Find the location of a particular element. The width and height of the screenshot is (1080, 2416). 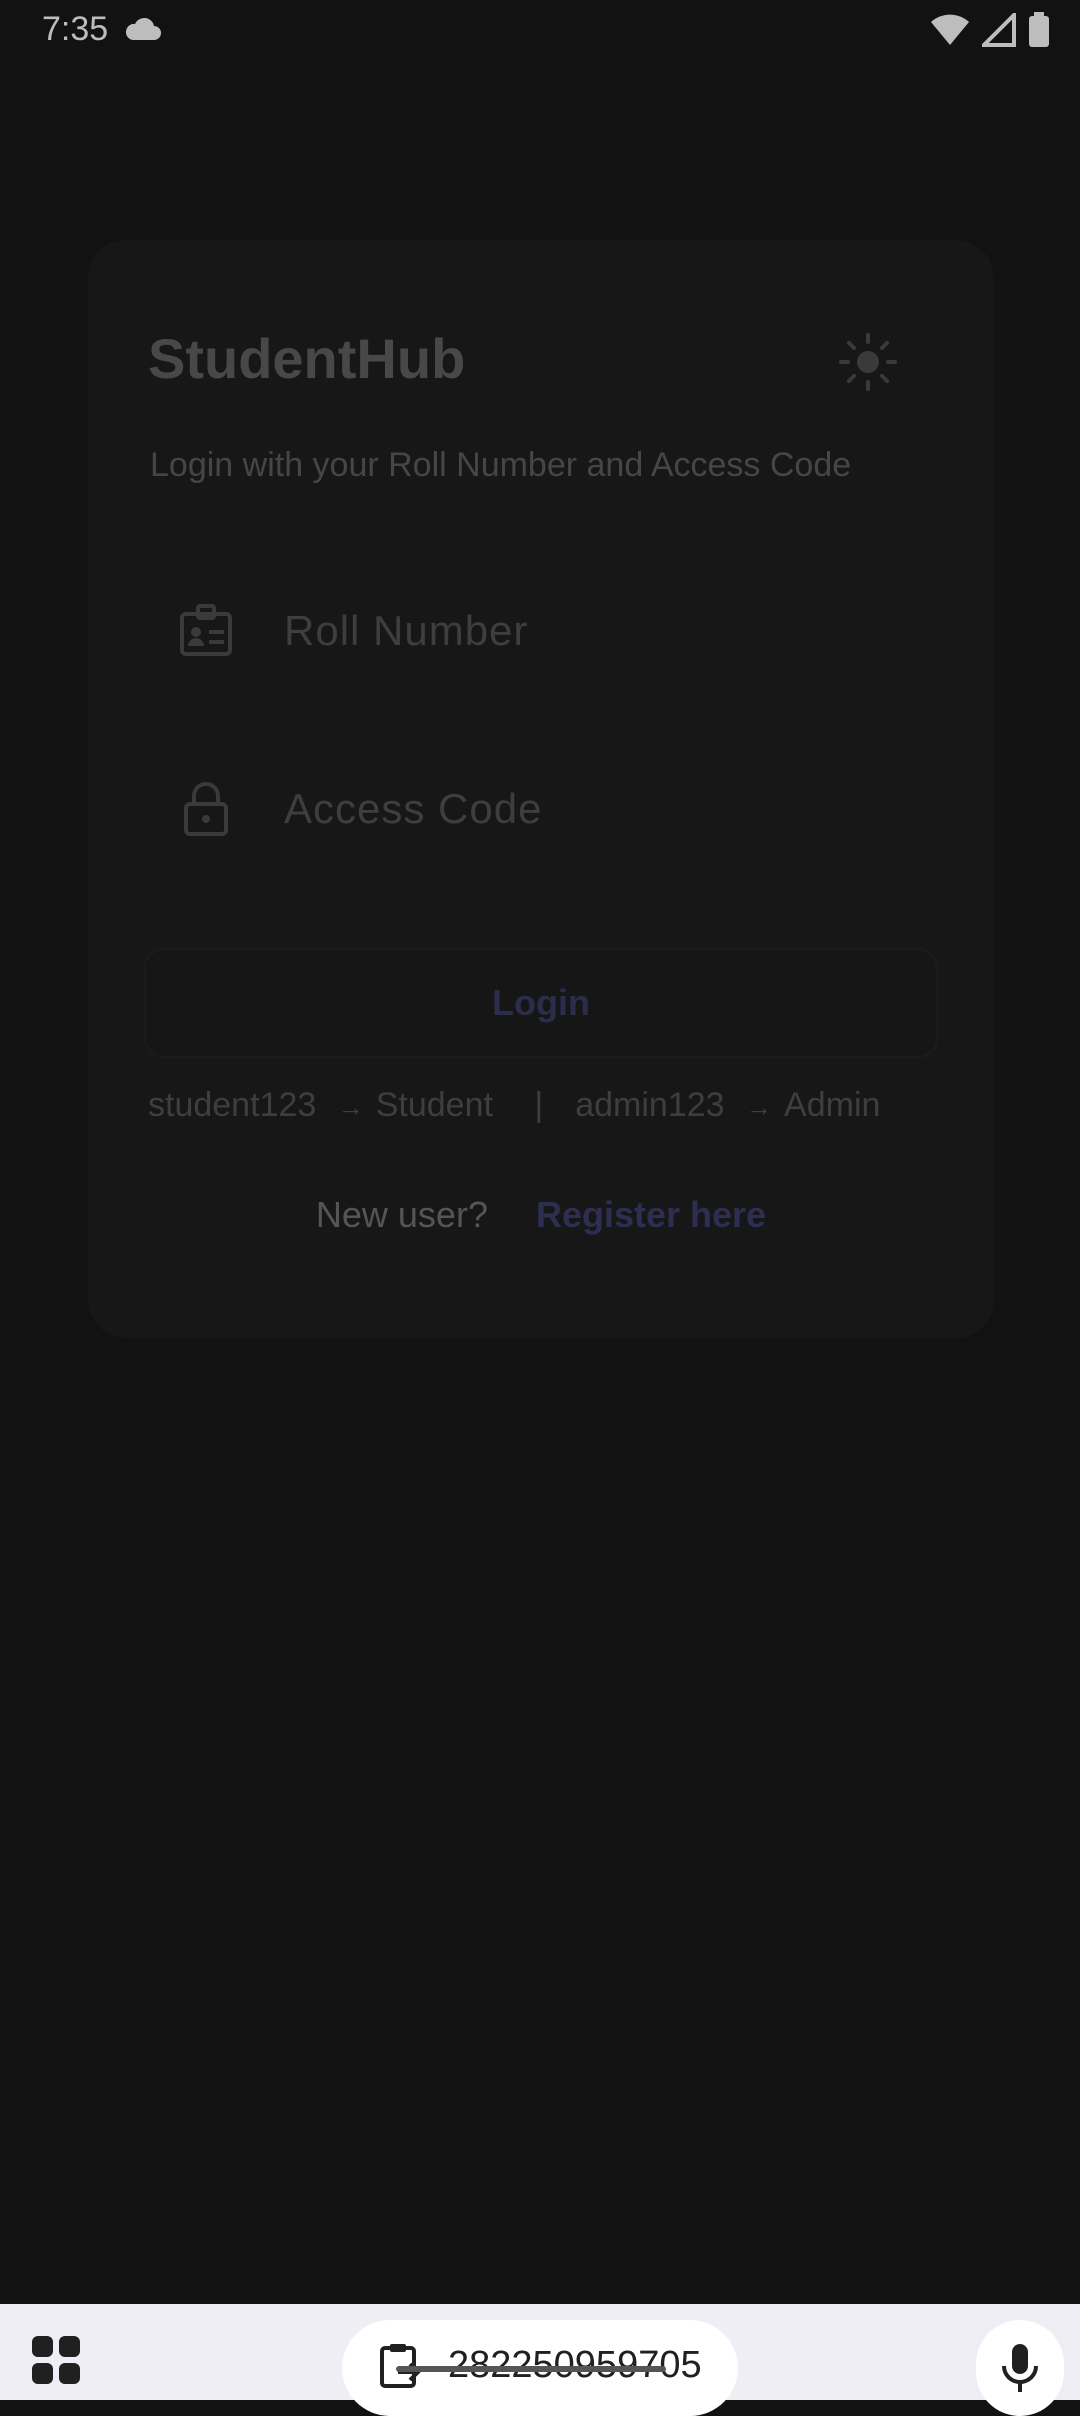

gesture-nav-handle is located at coordinates (531, 2369).